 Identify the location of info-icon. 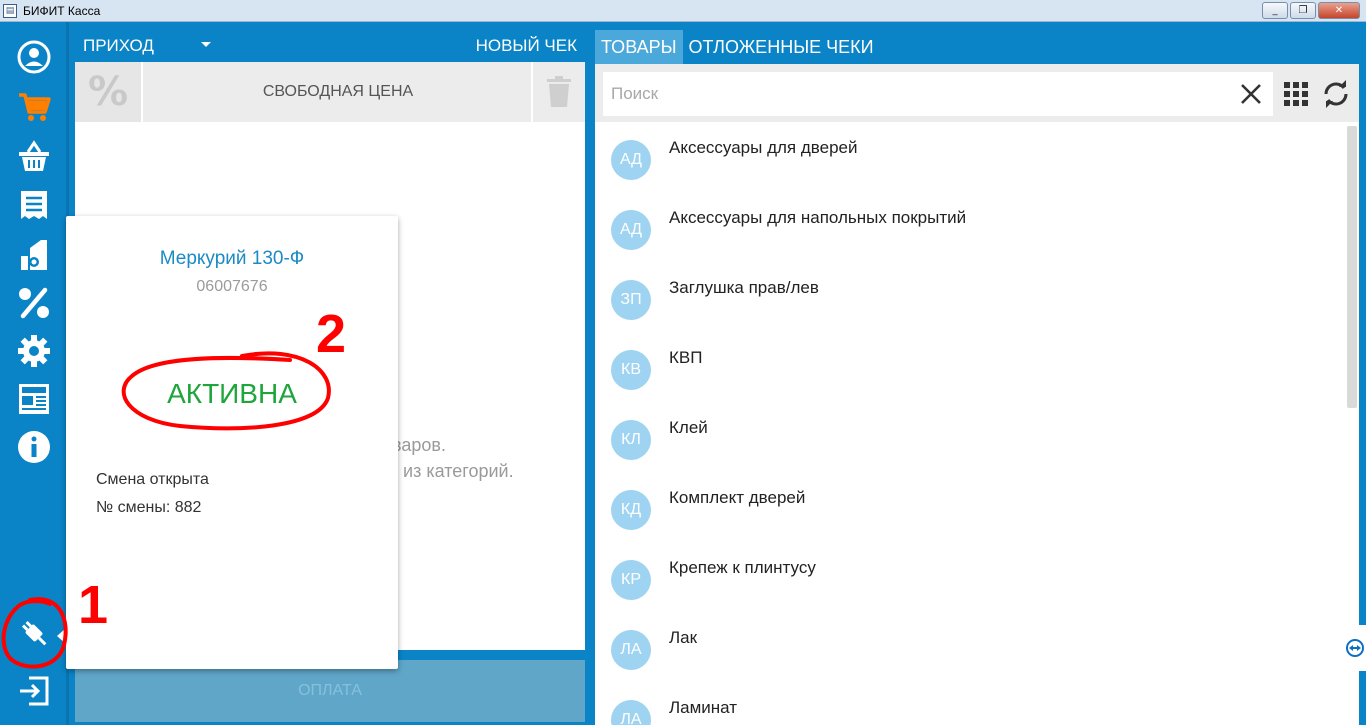
(34, 447).